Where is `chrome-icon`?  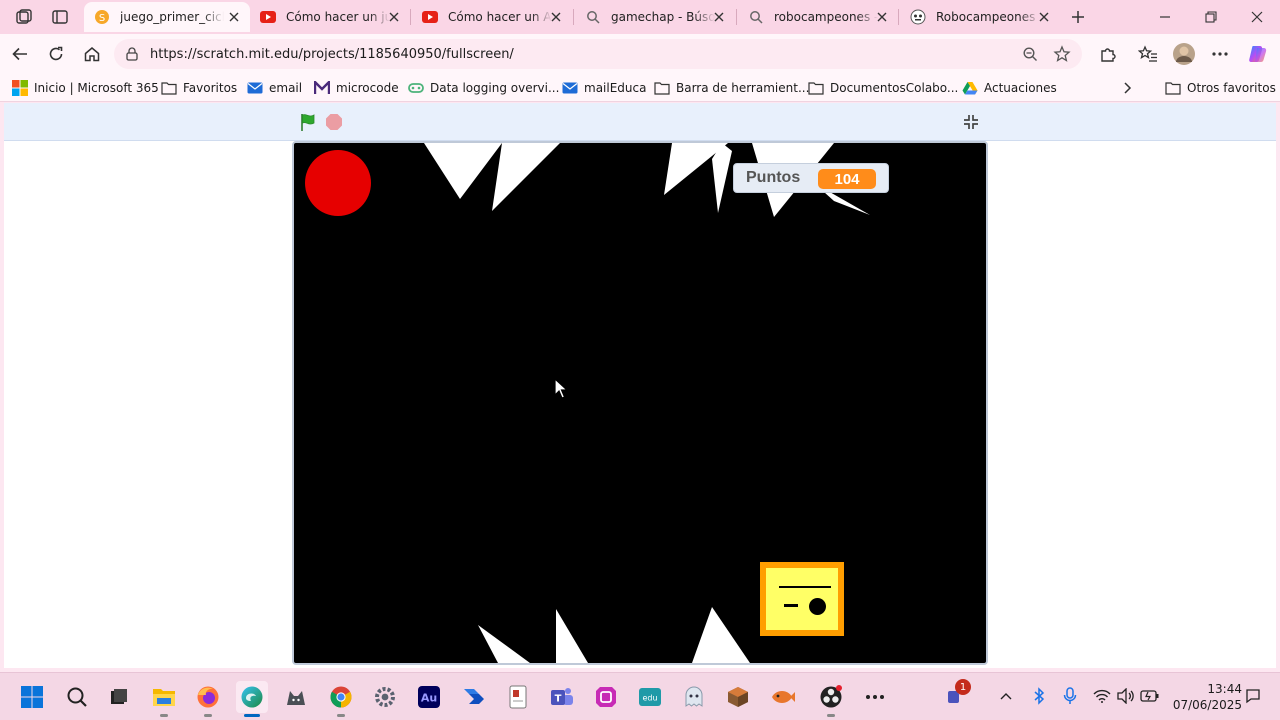 chrome-icon is located at coordinates (341, 699).